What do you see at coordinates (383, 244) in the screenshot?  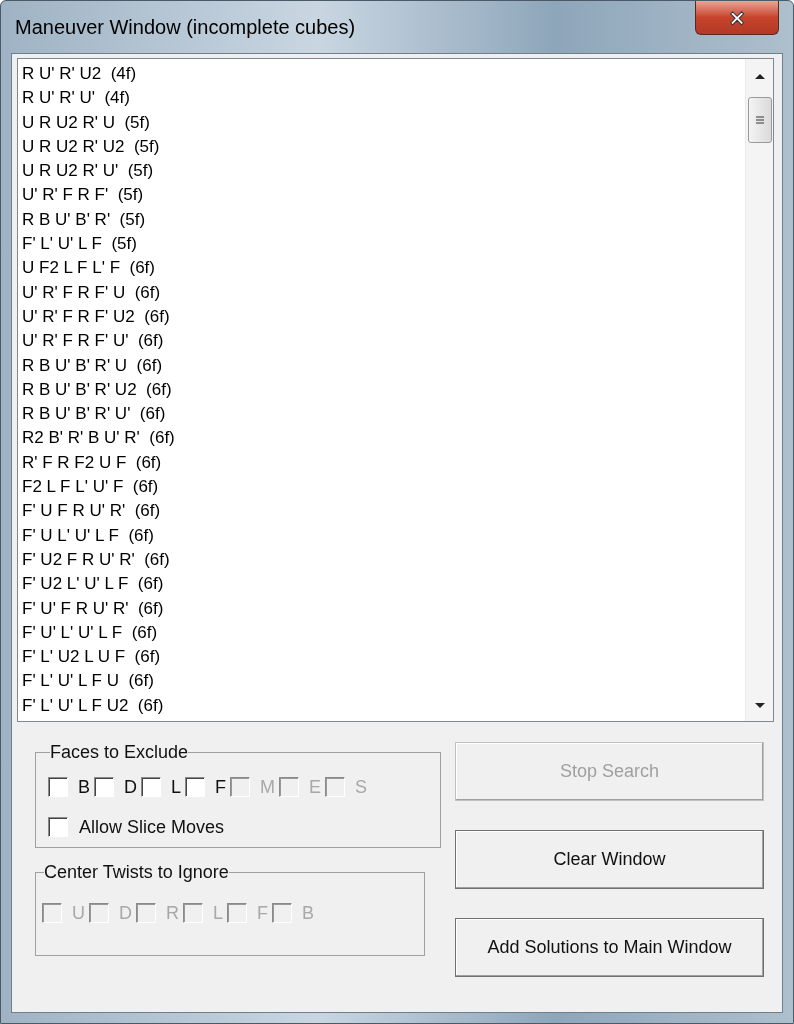 I see `list-item: F' L' U' L F (5f)` at bounding box center [383, 244].